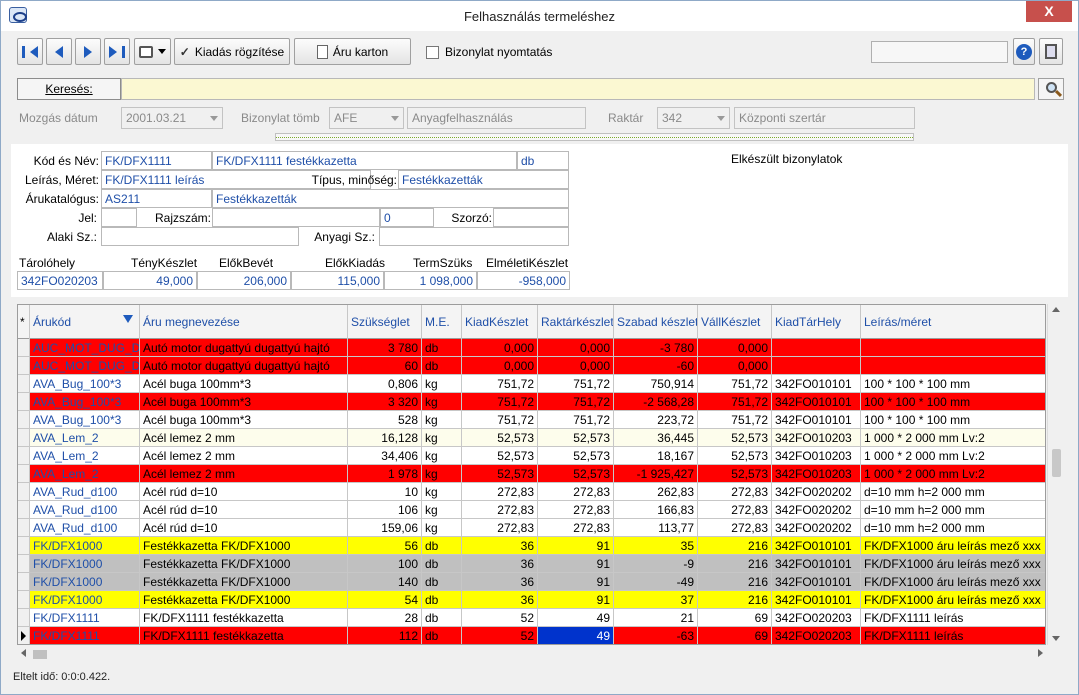  What do you see at coordinates (1049, 11) in the screenshot?
I see `close-button: X` at bounding box center [1049, 11].